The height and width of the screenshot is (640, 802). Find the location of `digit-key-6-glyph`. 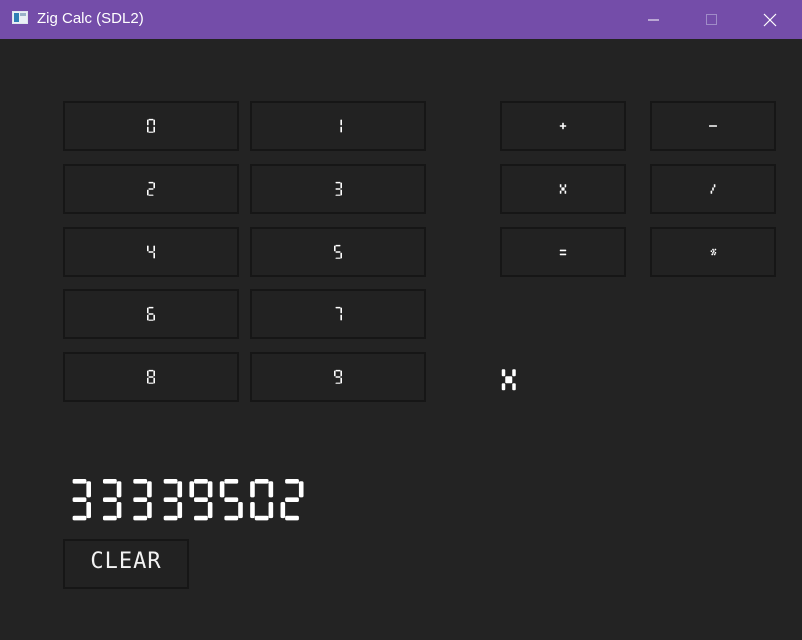

digit-key-6-glyph is located at coordinates (151, 314).